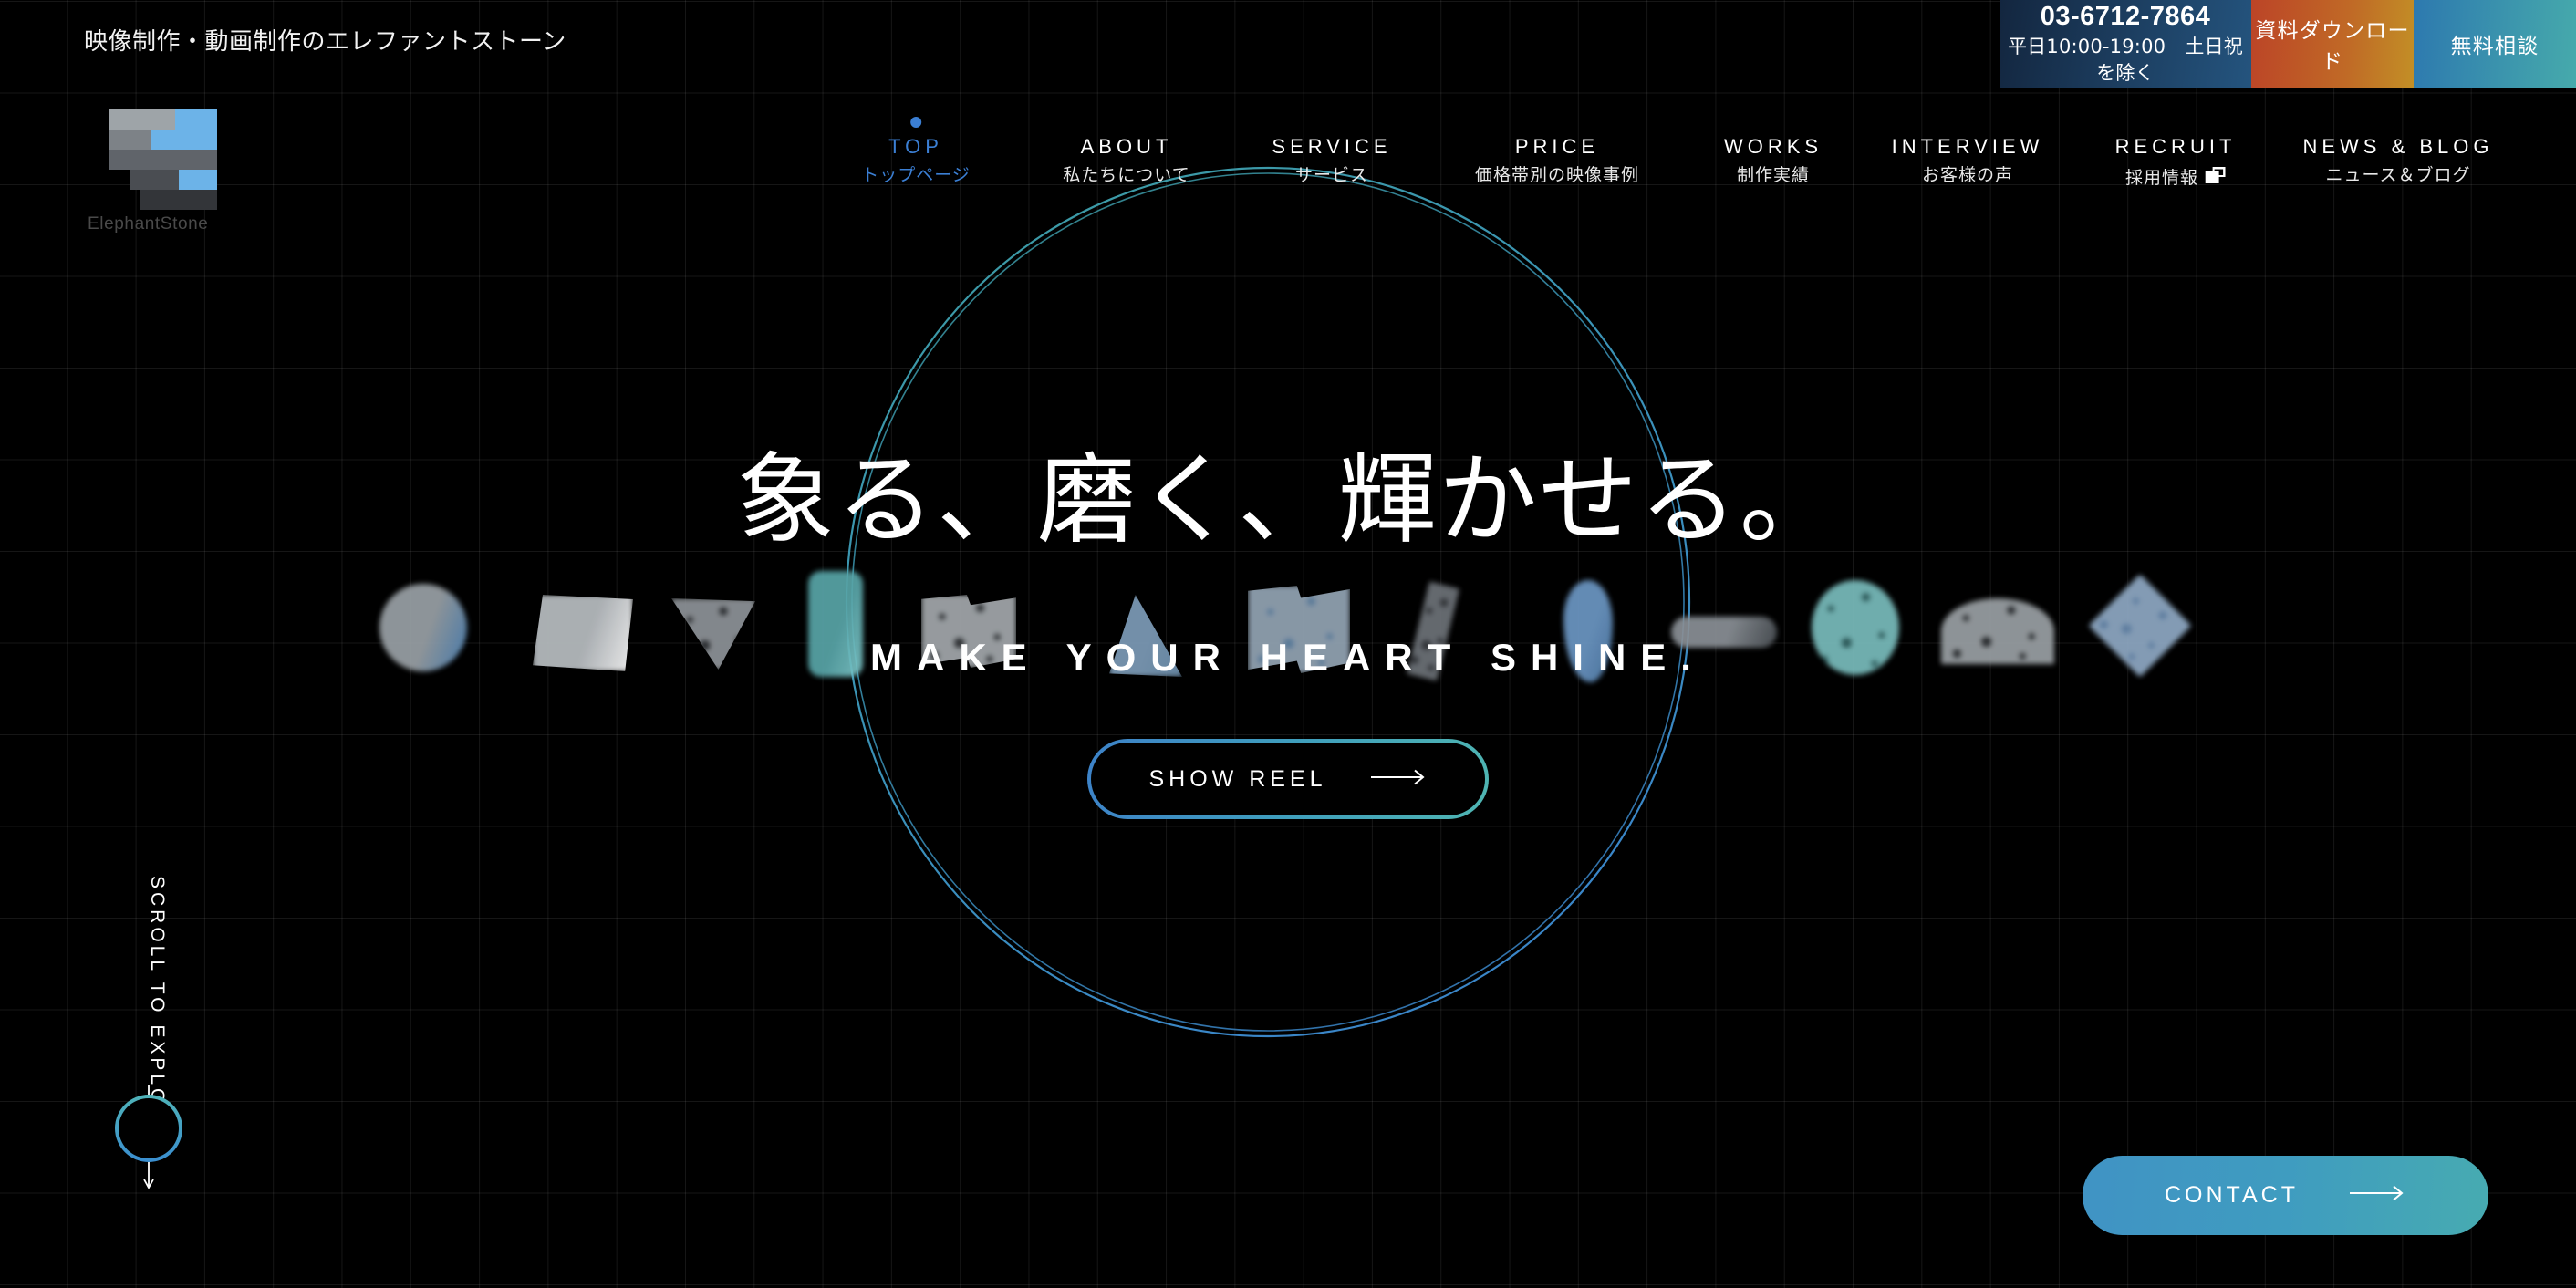  Describe the element at coordinates (583, 633) in the screenshot. I see `hero-shape-parallelogram` at that location.